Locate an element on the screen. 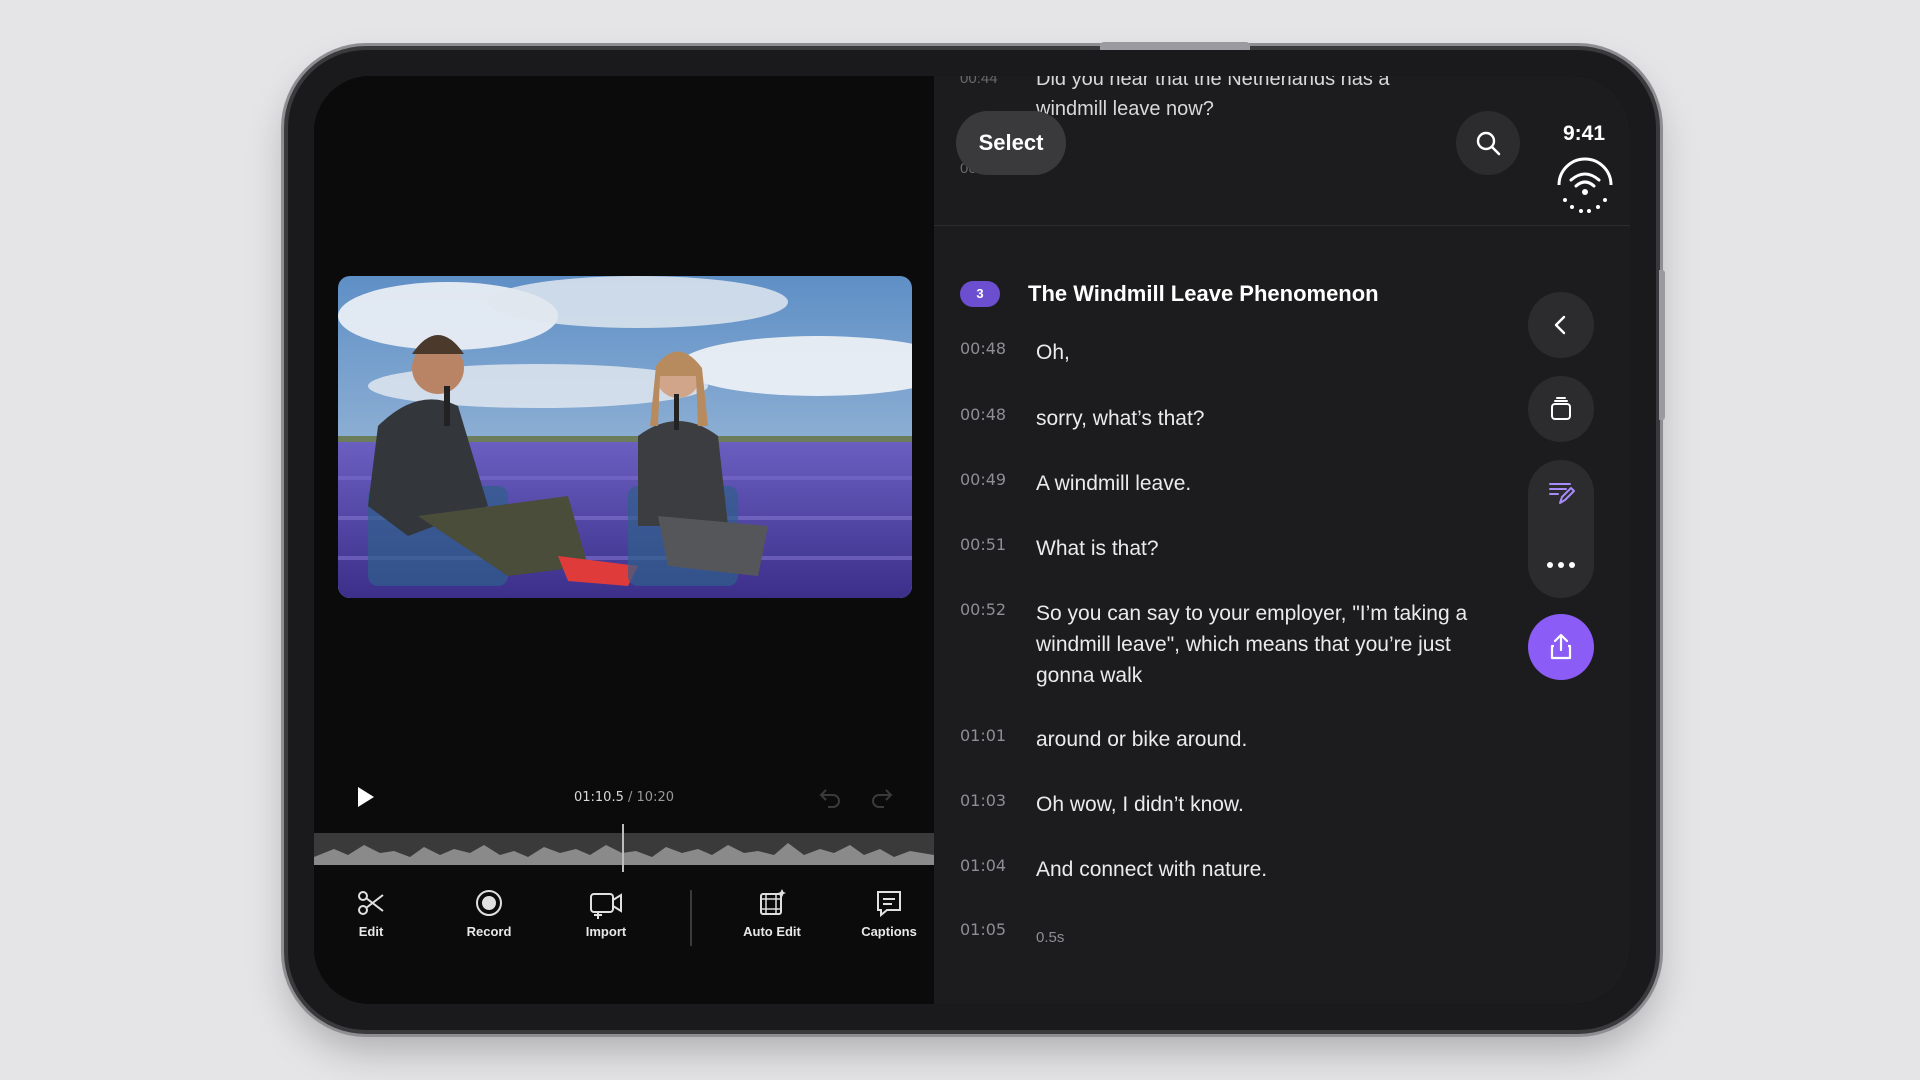 The width and height of the screenshot is (1920, 1080). redo-button is located at coordinates (882, 797).